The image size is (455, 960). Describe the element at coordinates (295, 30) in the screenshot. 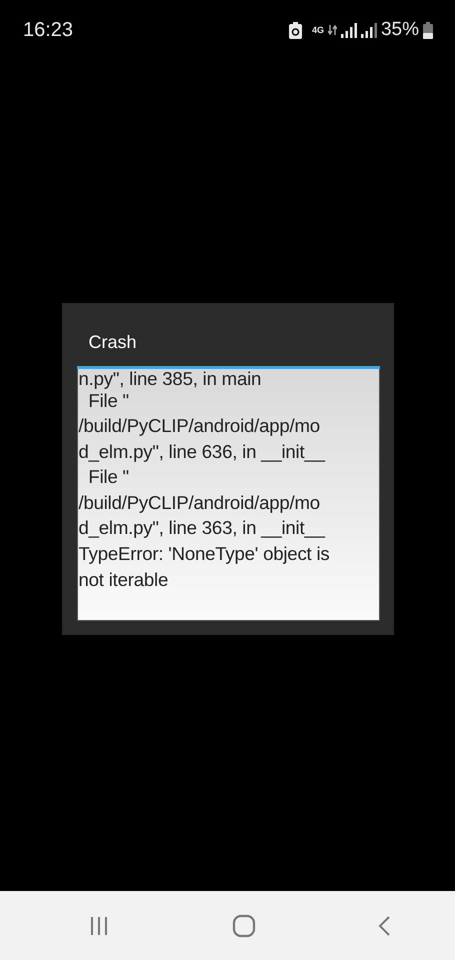

I see `battery-saver-icon` at that location.